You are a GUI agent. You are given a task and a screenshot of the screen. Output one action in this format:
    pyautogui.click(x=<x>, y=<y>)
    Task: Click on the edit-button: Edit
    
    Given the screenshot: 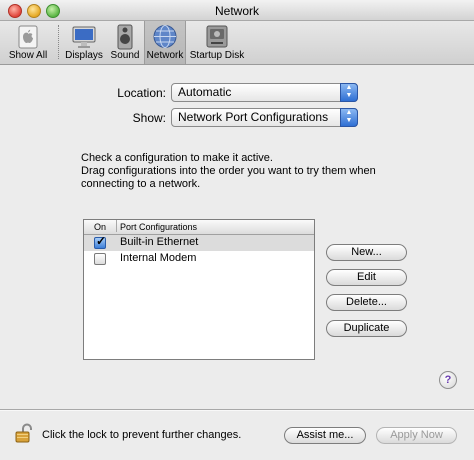 What is the action you would take?
    pyautogui.click(x=366, y=277)
    